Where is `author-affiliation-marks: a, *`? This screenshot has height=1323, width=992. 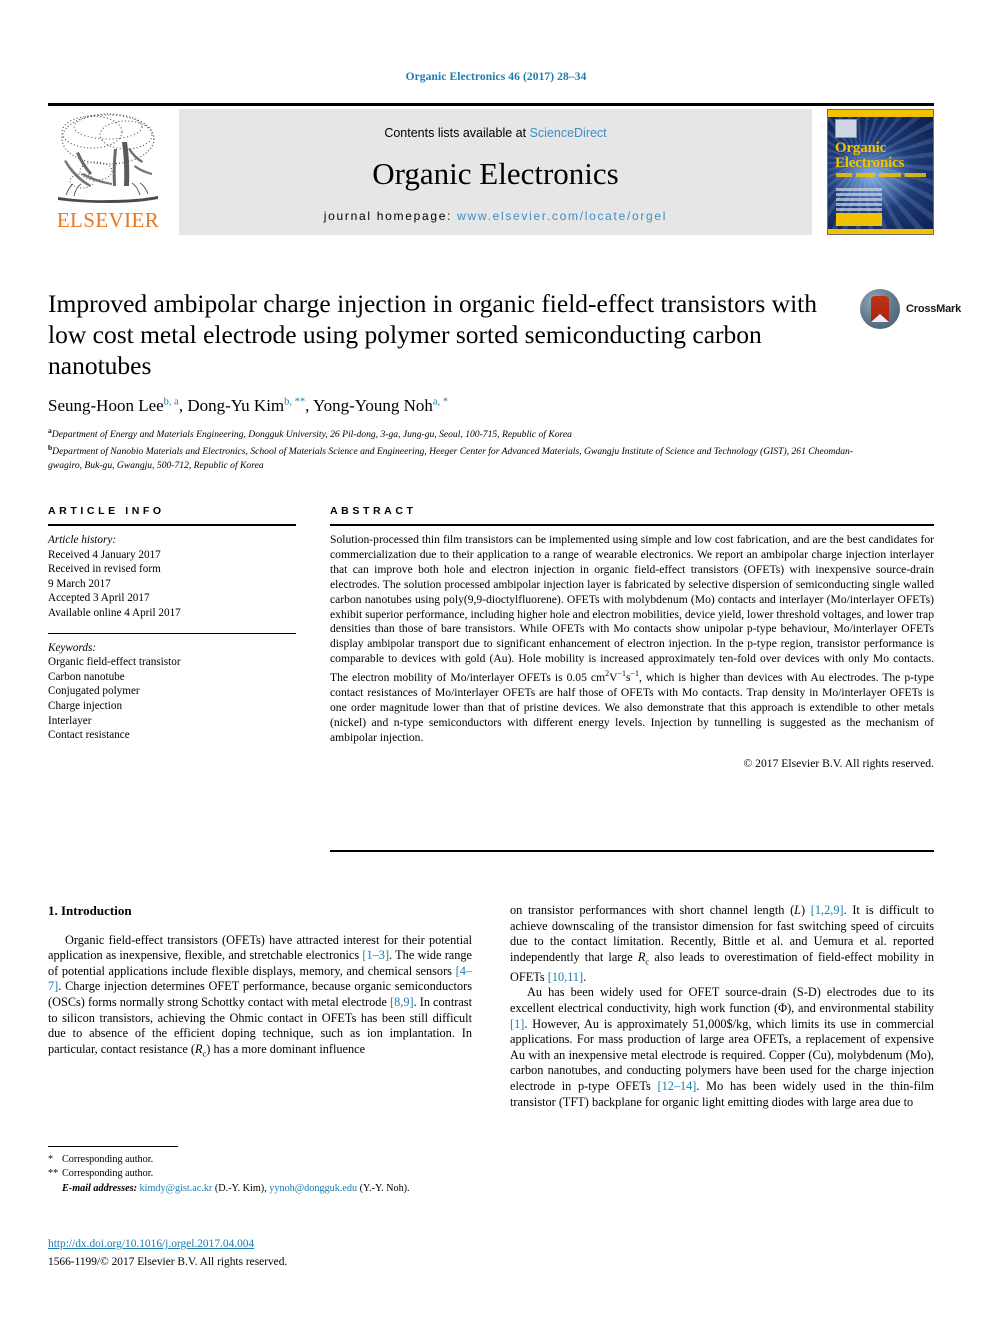 author-affiliation-marks: a, * is located at coordinates (440, 401).